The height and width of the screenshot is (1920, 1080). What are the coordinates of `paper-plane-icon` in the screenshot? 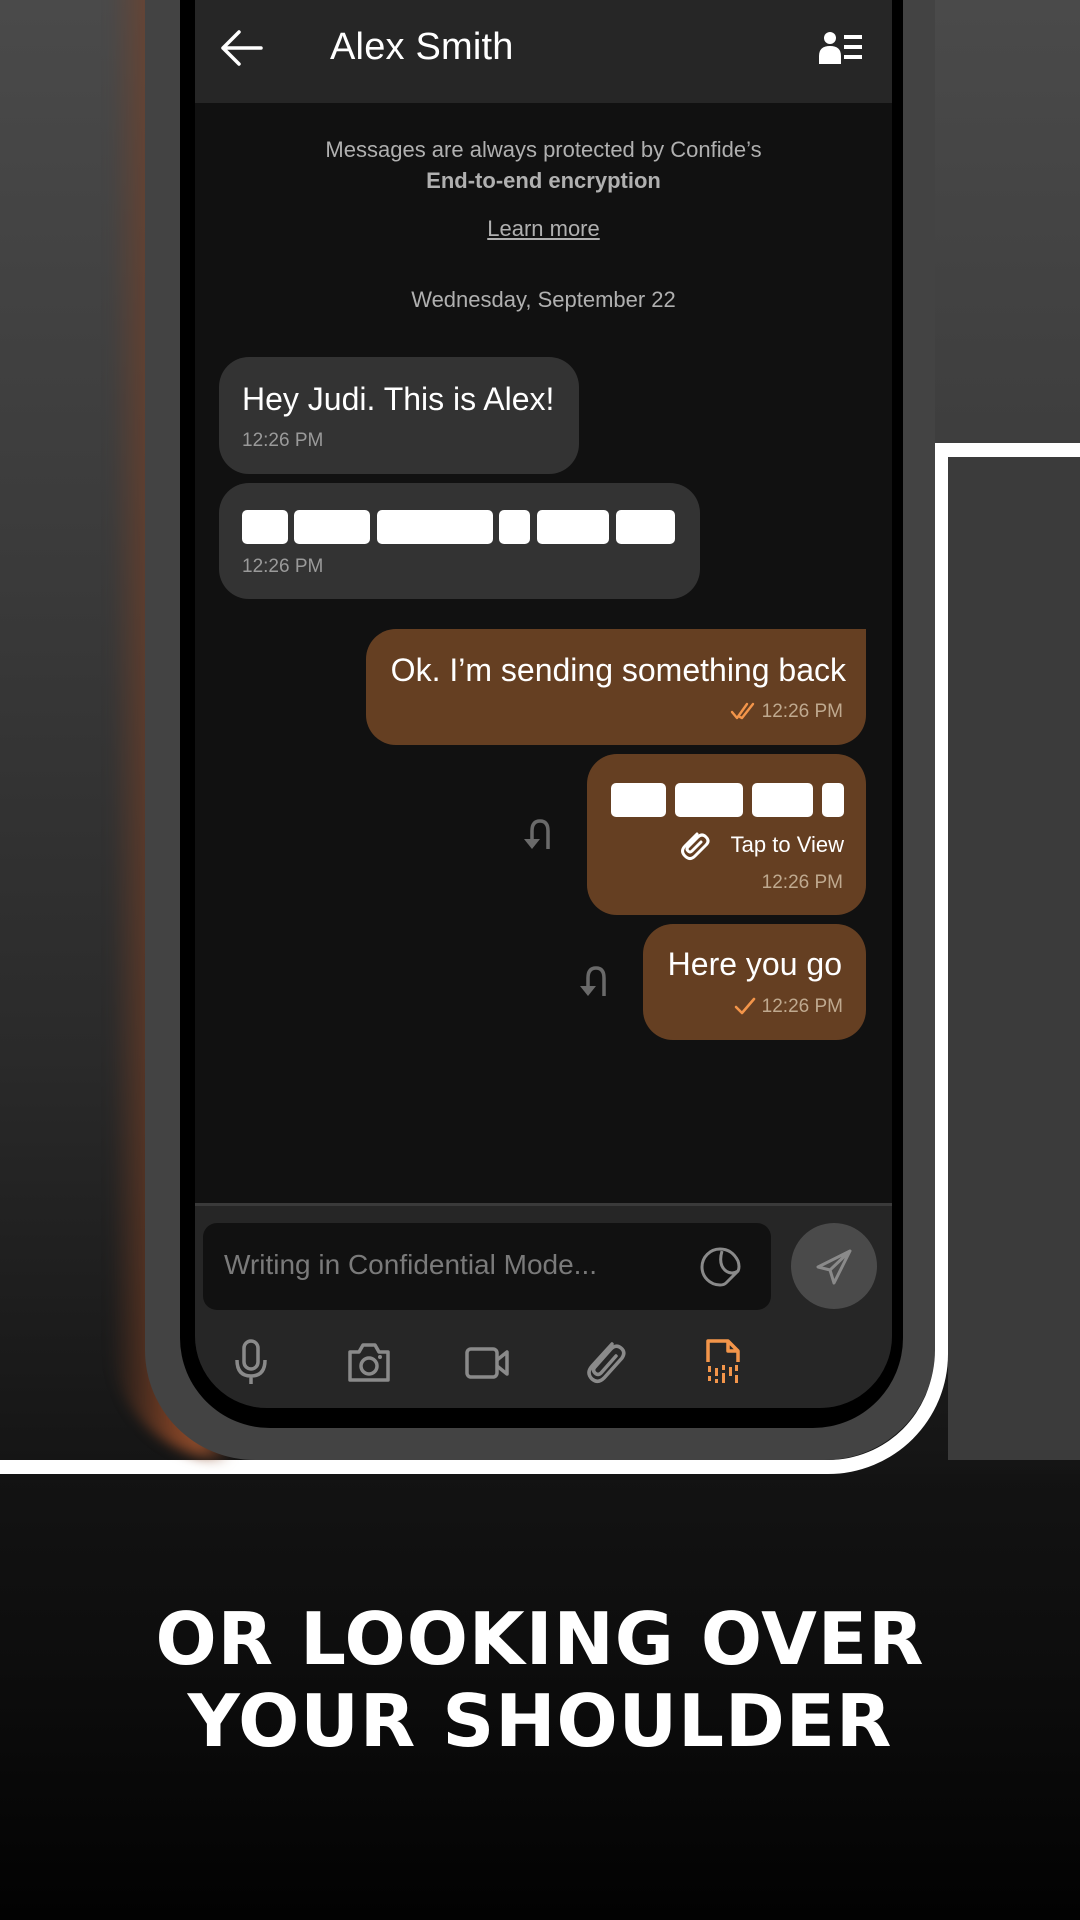 It's located at (834, 1267).